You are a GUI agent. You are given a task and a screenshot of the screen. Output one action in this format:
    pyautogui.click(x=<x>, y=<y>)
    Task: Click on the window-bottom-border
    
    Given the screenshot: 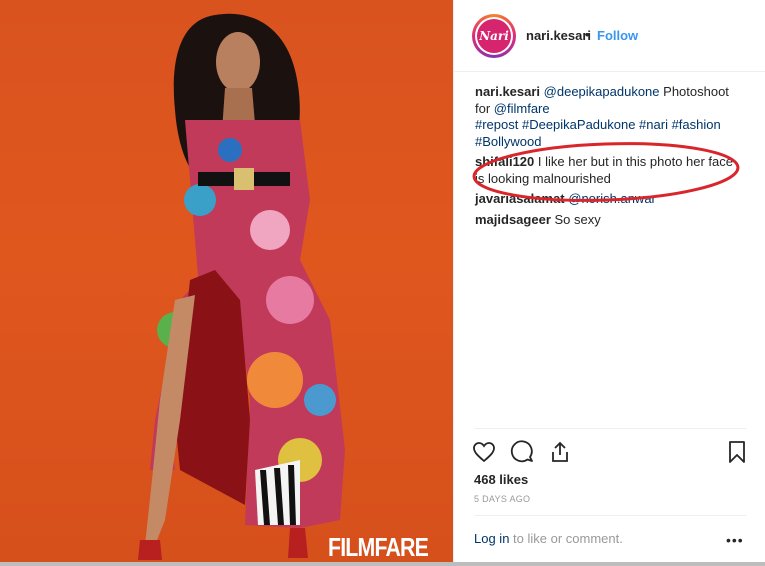 What is the action you would take?
    pyautogui.click(x=382, y=564)
    